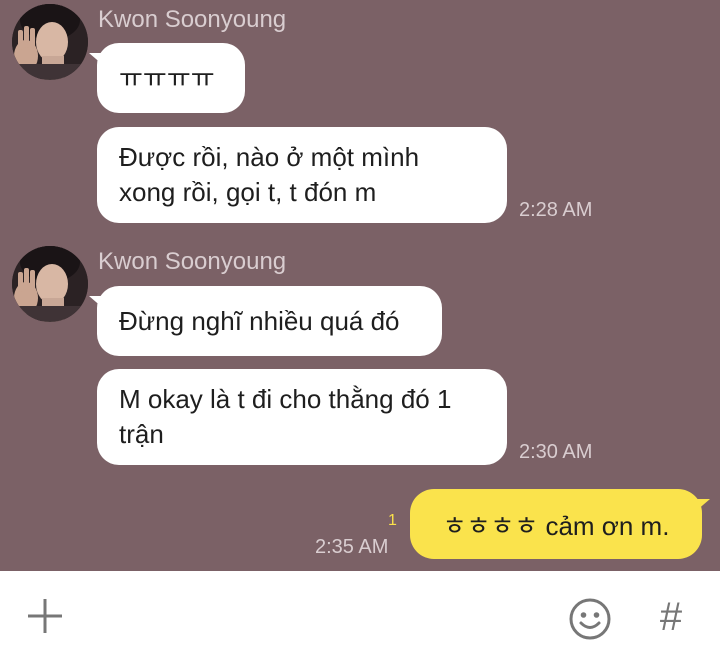 This screenshot has width=720, height=666. Describe the element at coordinates (556, 452) in the screenshot. I see `message-timestamp: 2:30 AM` at that location.